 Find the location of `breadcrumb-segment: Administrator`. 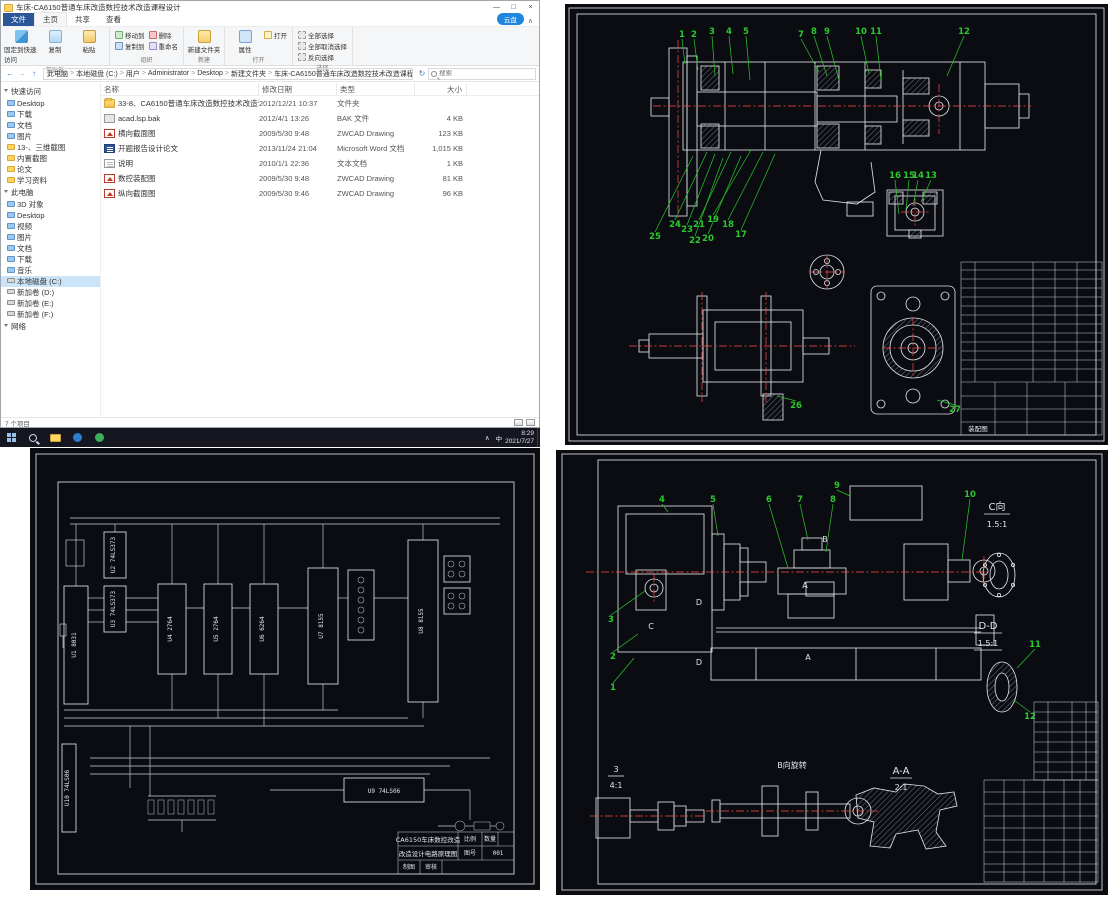

breadcrumb-segment: Administrator is located at coordinates (168, 73).